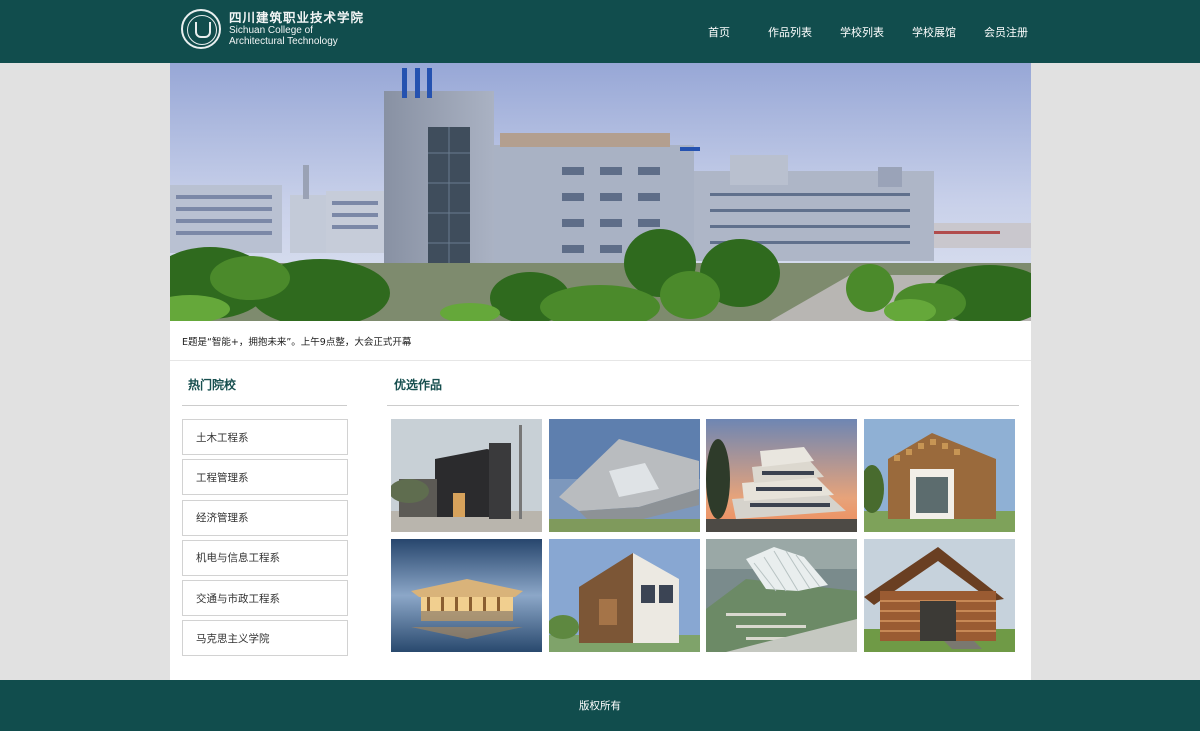 The width and height of the screenshot is (1200, 731). I want to click on work-thumbnail-lakeside-pavilion, so click(466, 595).